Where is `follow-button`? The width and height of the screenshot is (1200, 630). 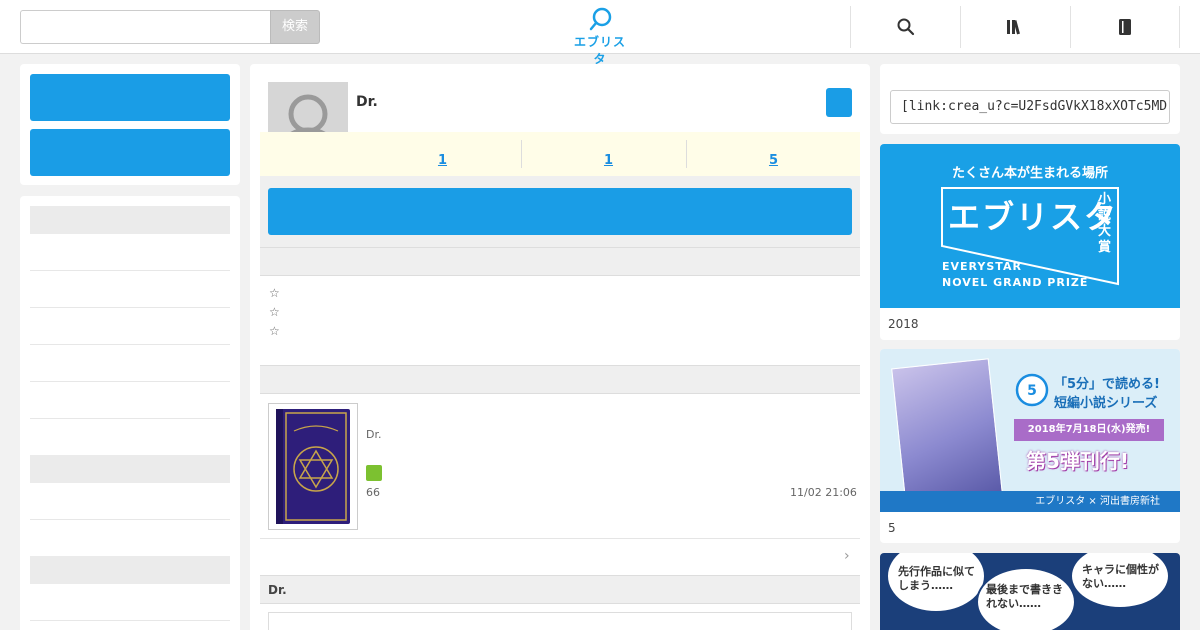 follow-button is located at coordinates (560, 211).